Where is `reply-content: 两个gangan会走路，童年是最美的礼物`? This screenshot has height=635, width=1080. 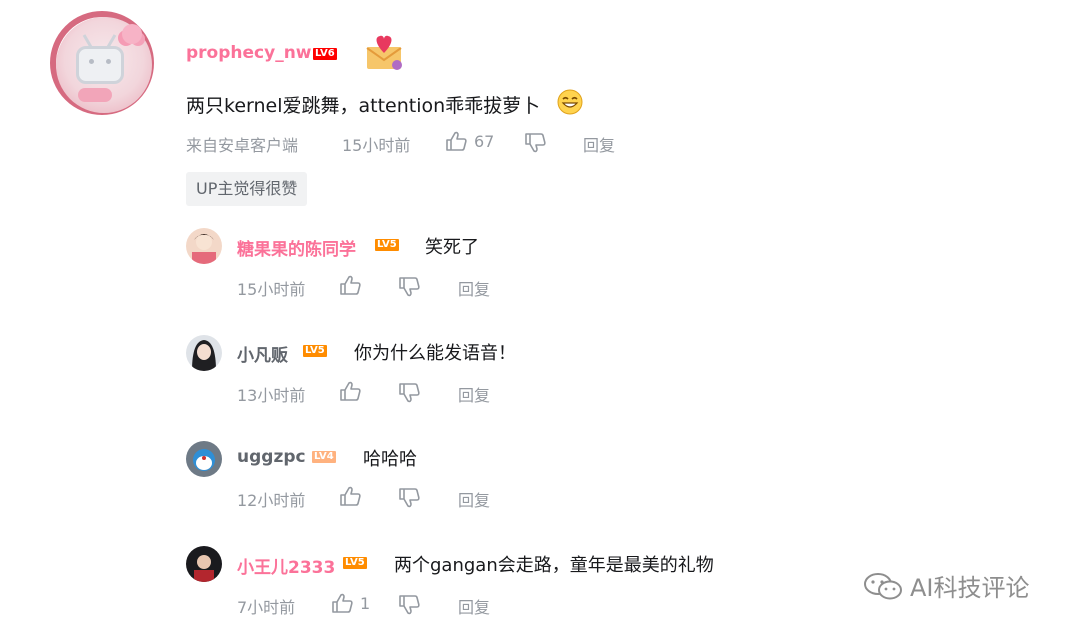
reply-content: 两个gangan会走路，童年是最美的礼物 is located at coordinates (554, 565).